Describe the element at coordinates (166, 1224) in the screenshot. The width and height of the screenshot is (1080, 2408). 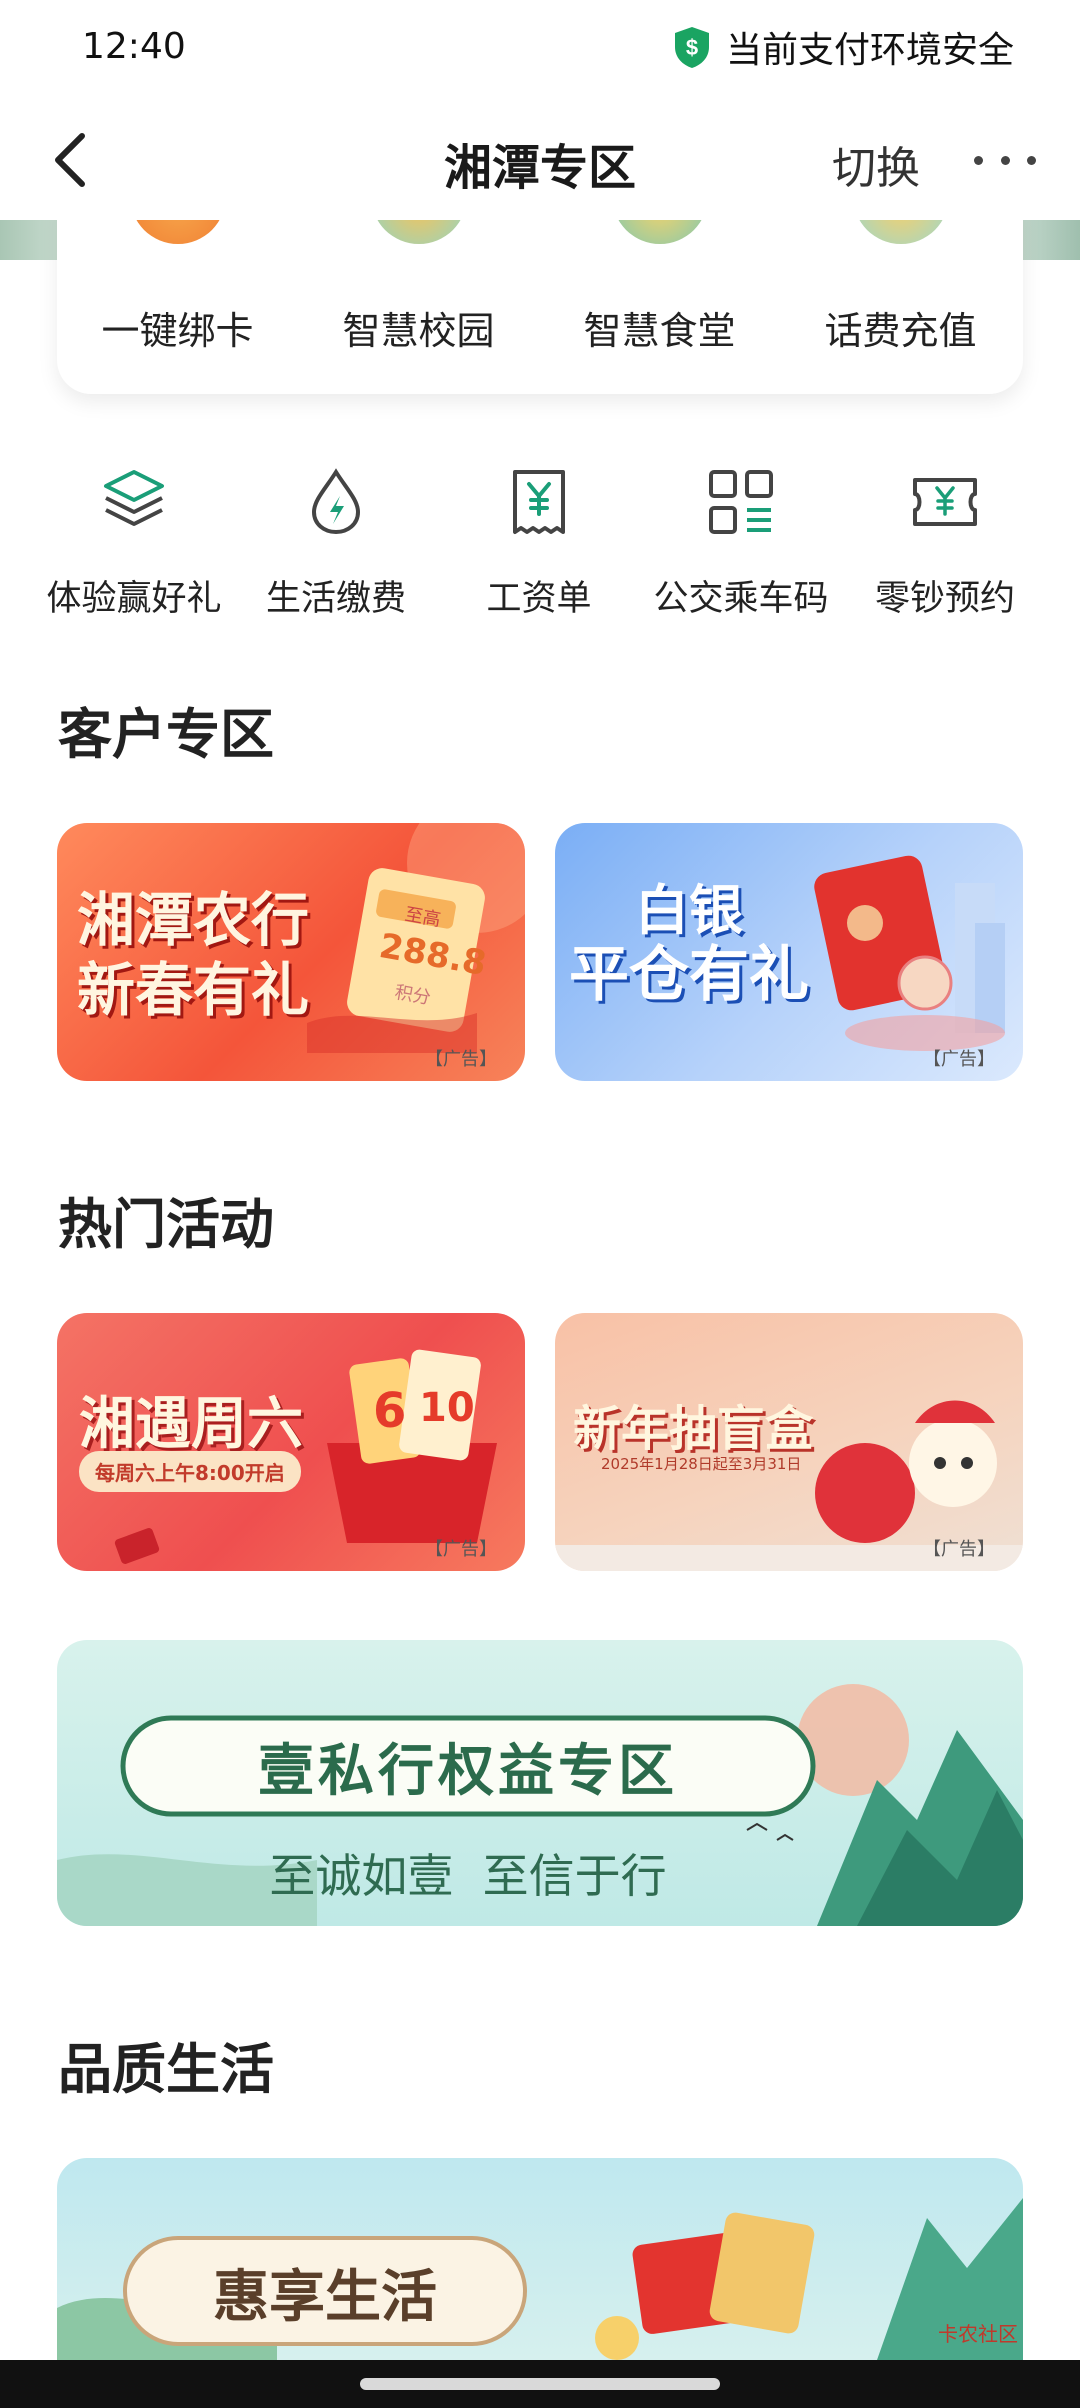
I see `section-title-hot: 热门活动` at that location.